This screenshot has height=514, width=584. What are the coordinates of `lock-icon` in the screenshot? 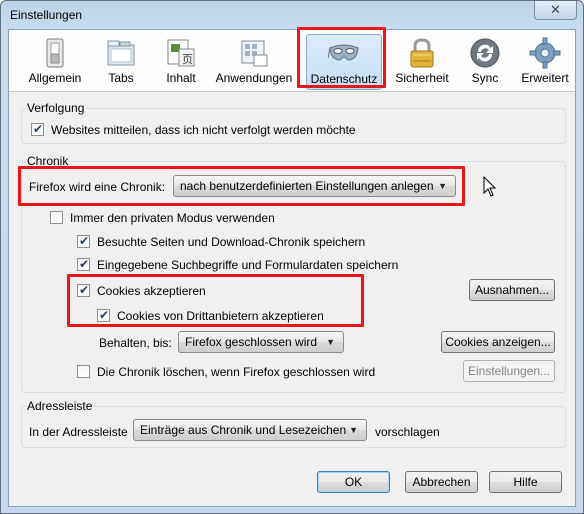 It's located at (422, 53).